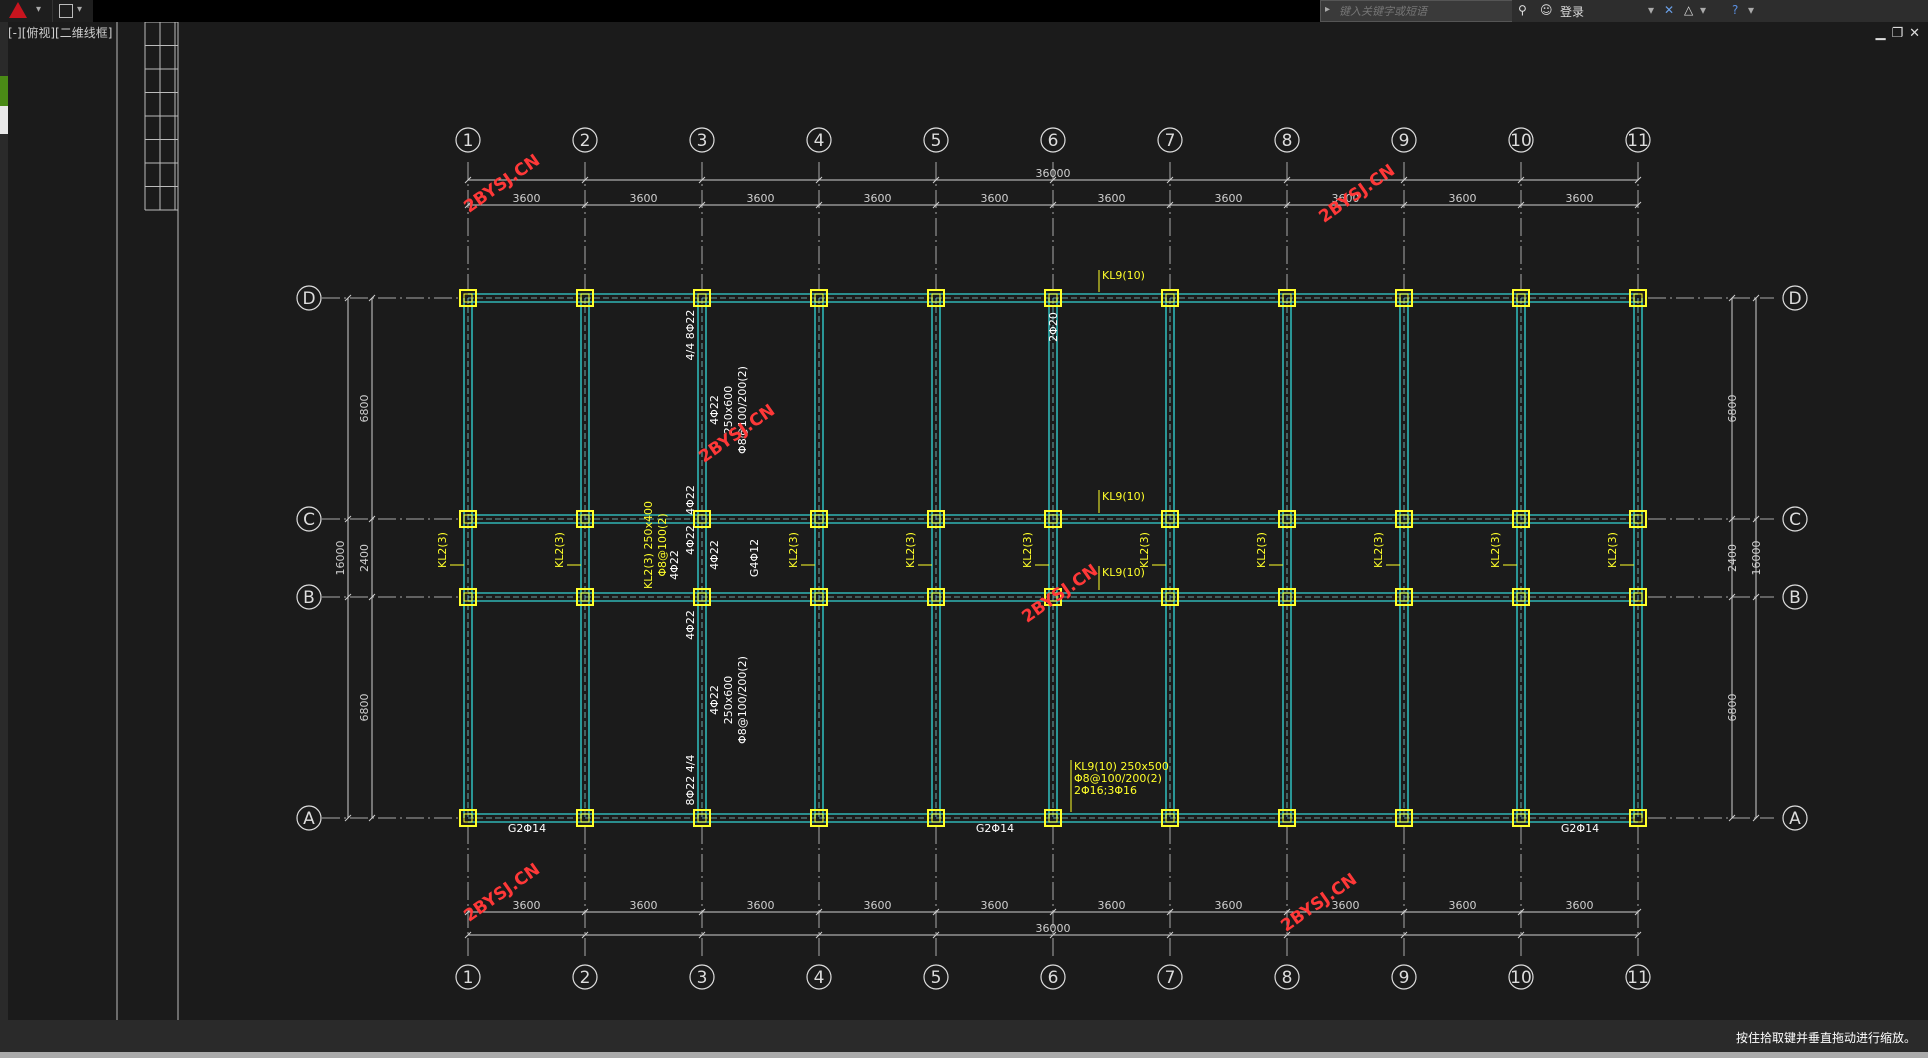 The width and height of the screenshot is (1928, 1058). What do you see at coordinates (1880, 33) in the screenshot?
I see `minimize-icon: ▁` at bounding box center [1880, 33].